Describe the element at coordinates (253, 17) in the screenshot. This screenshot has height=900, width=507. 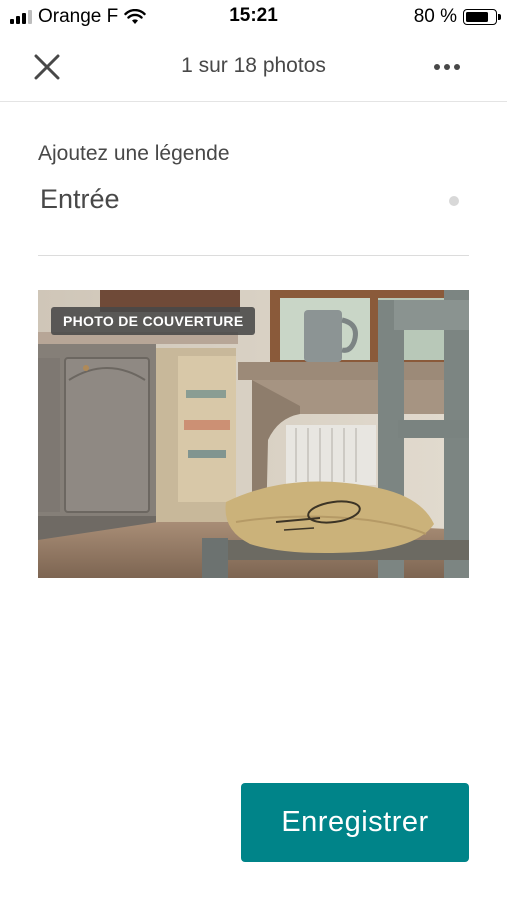
I see `status-bar: Orange F 15:21 80 %` at that location.